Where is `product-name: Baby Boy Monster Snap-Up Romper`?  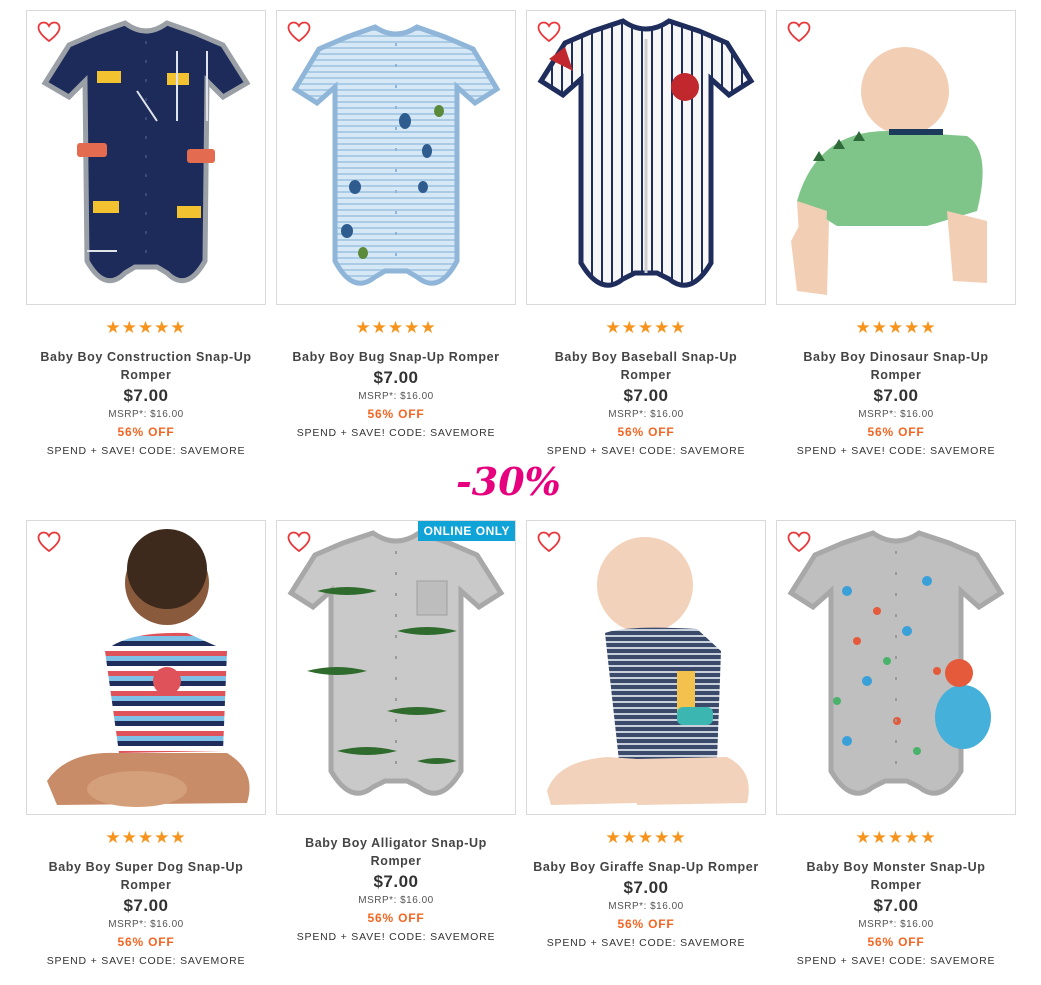
product-name: Baby Boy Monster Snap-Up Romper is located at coordinates (896, 876).